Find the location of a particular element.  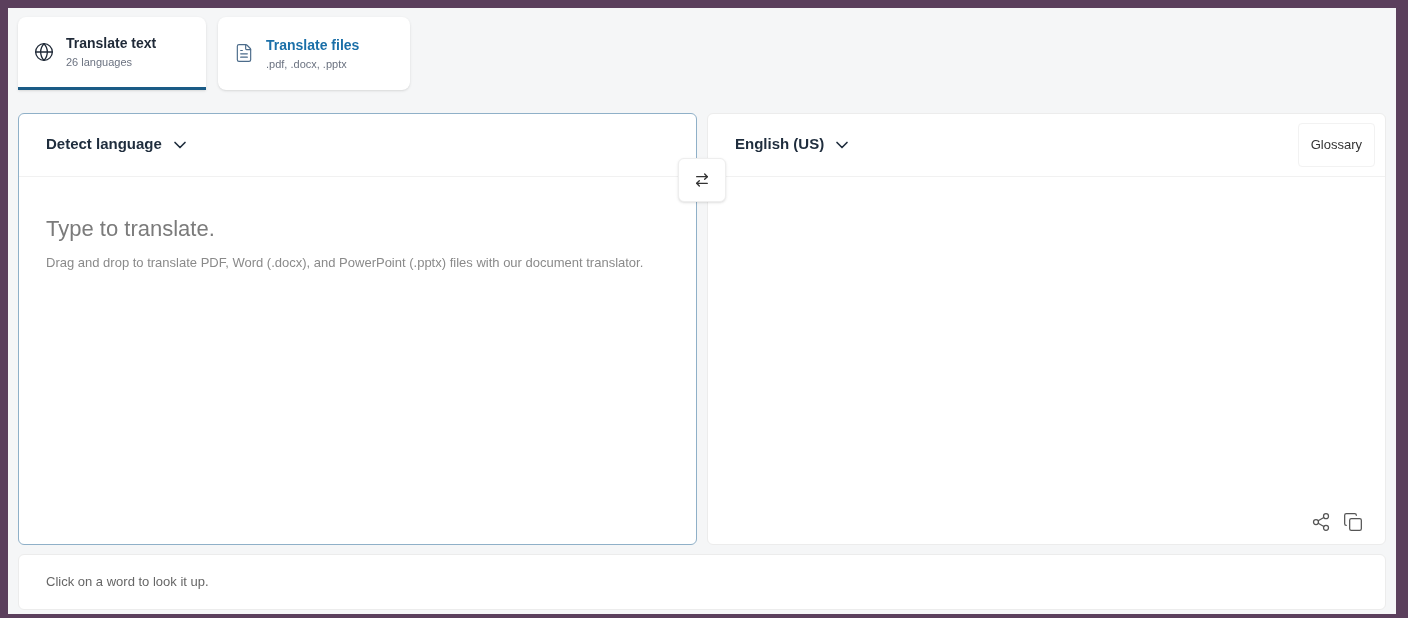

document-icon is located at coordinates (244, 53).